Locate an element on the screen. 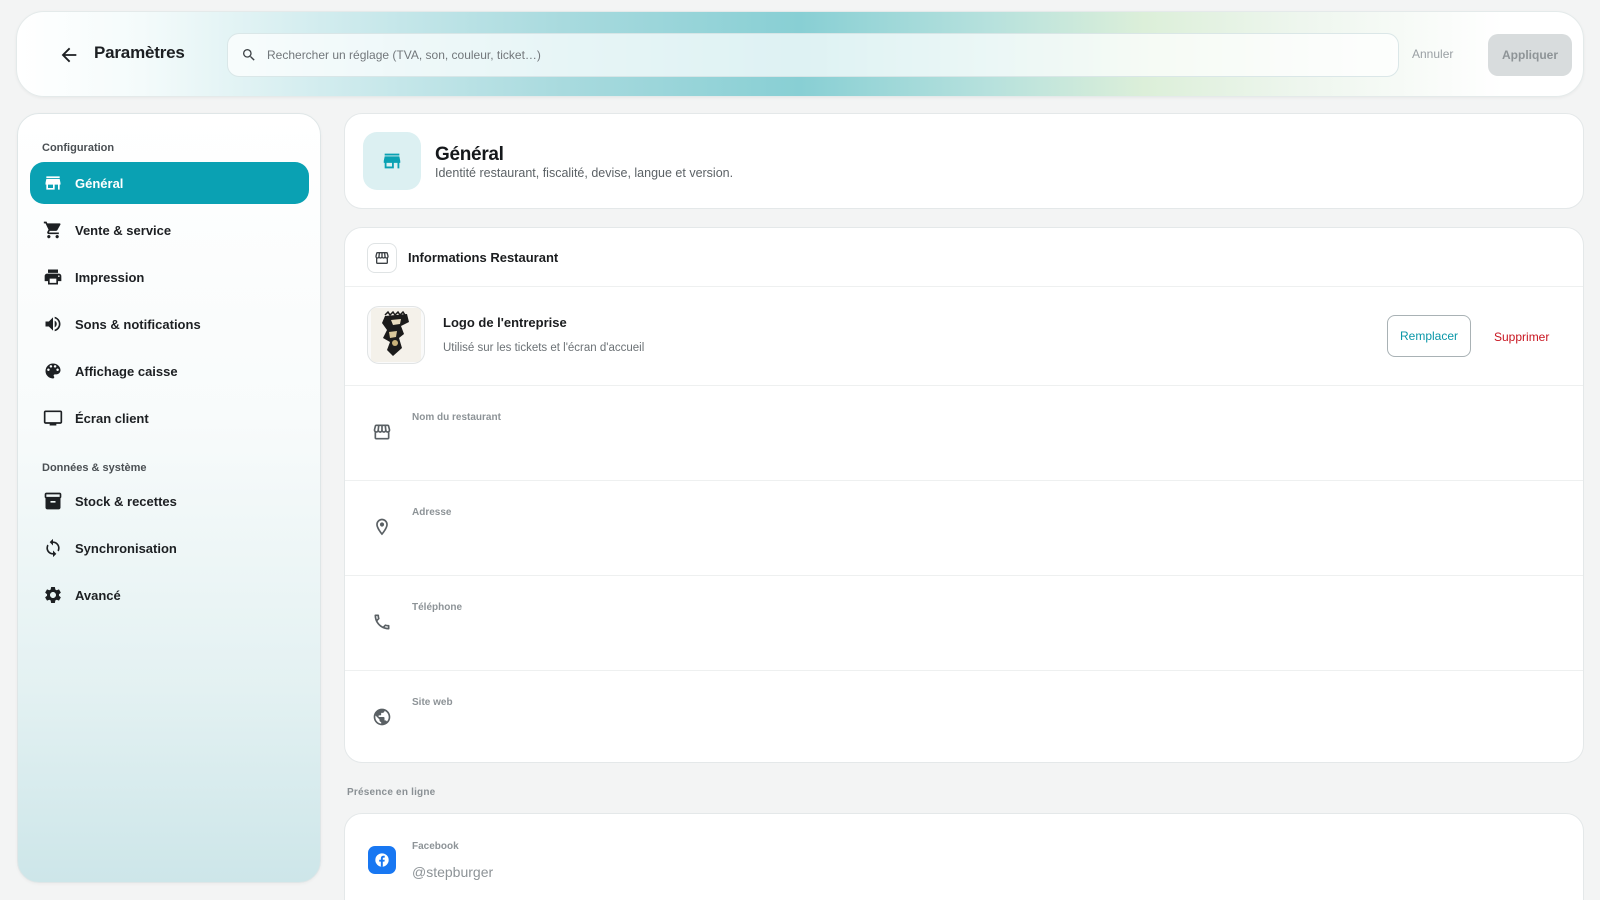 This screenshot has width=1600, height=900. online-presence-card: Facebook @stepburger is located at coordinates (964, 856).